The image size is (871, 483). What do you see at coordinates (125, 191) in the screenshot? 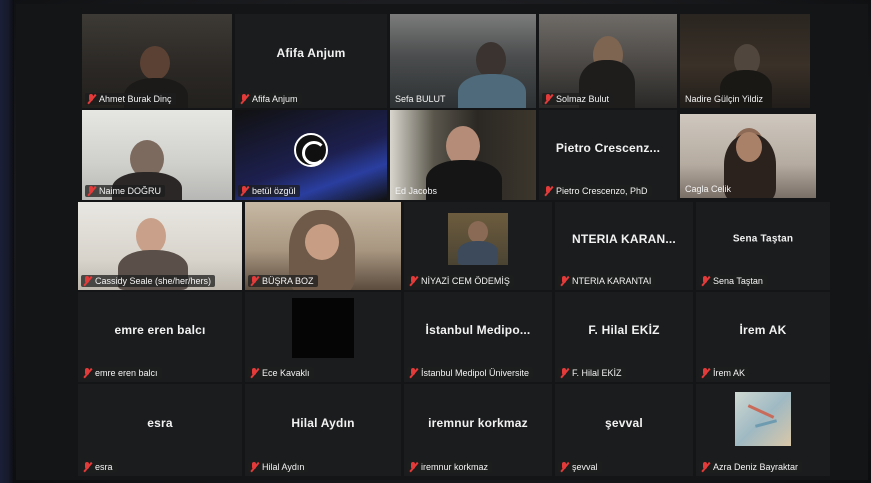
I see `name-label: Naime DOĞRU` at bounding box center [125, 191].